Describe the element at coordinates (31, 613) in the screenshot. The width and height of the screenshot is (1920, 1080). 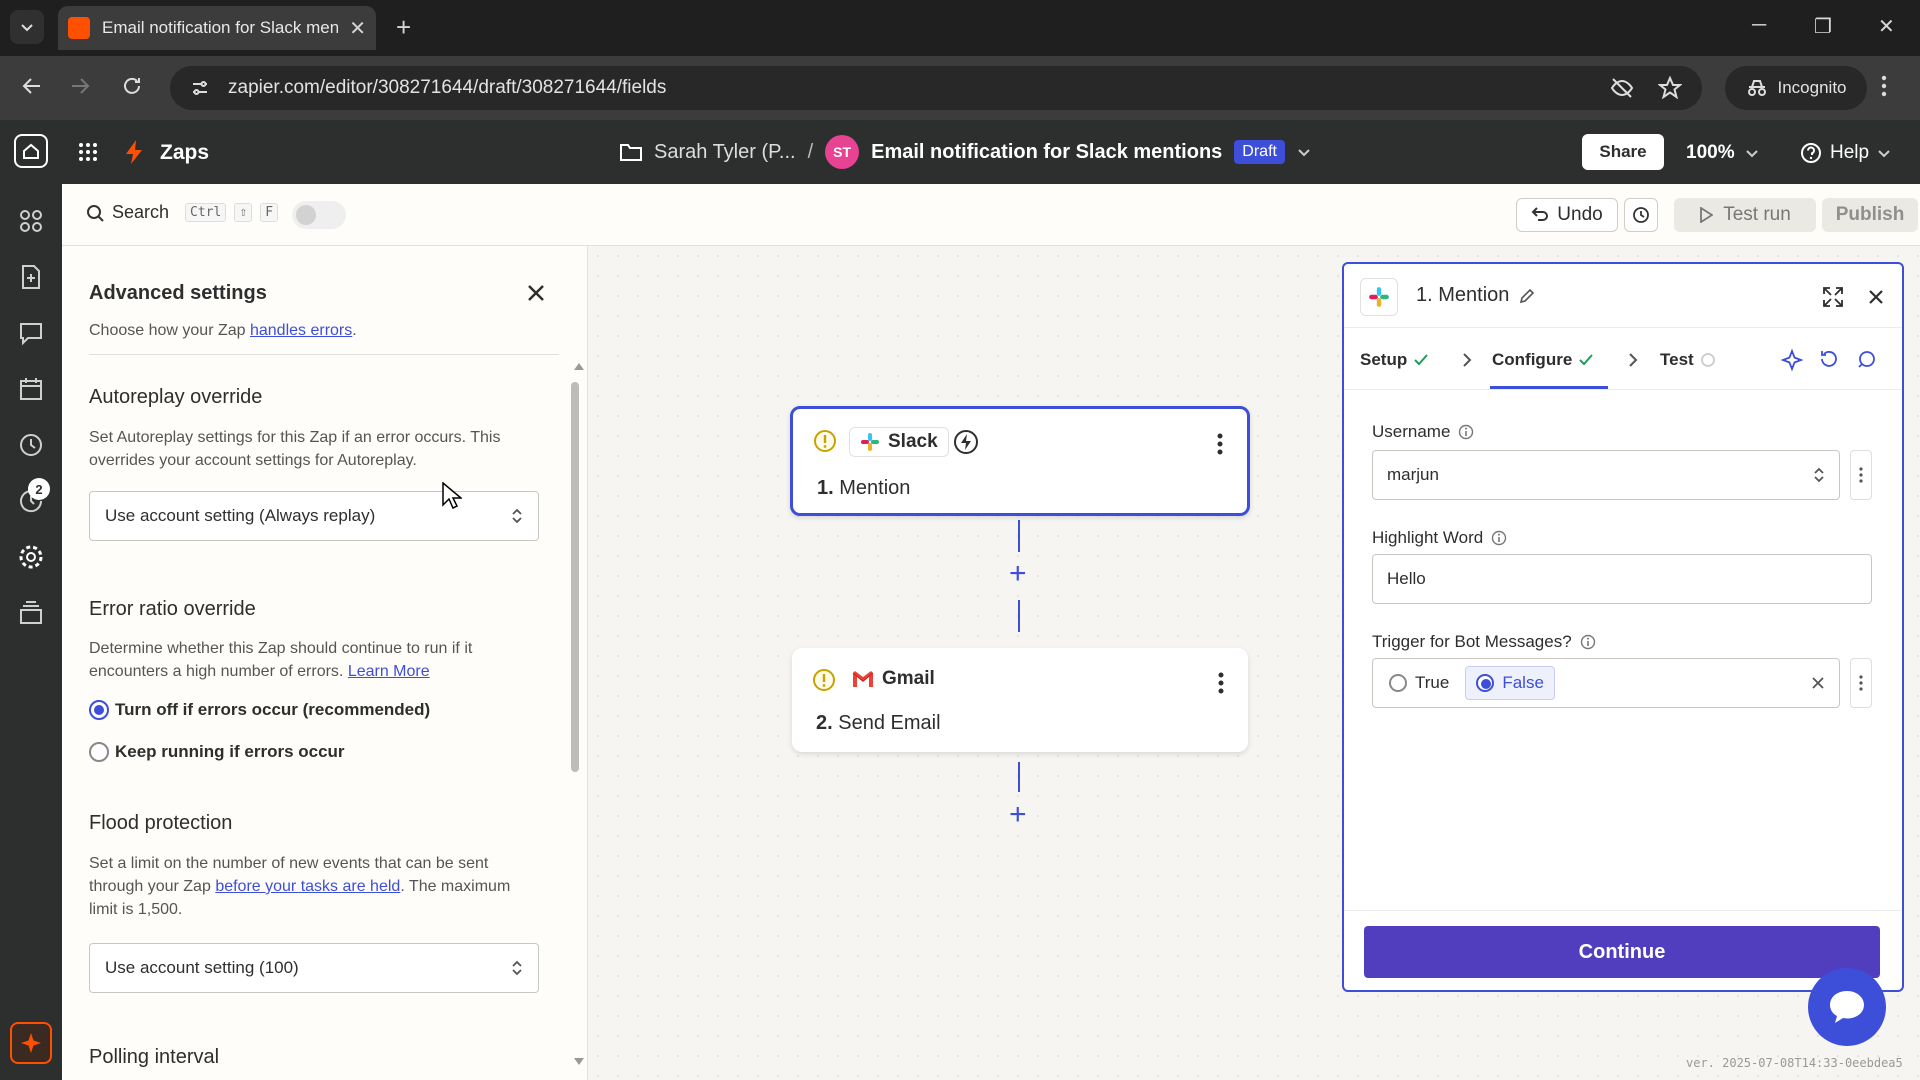
I see `versions-icon` at that location.